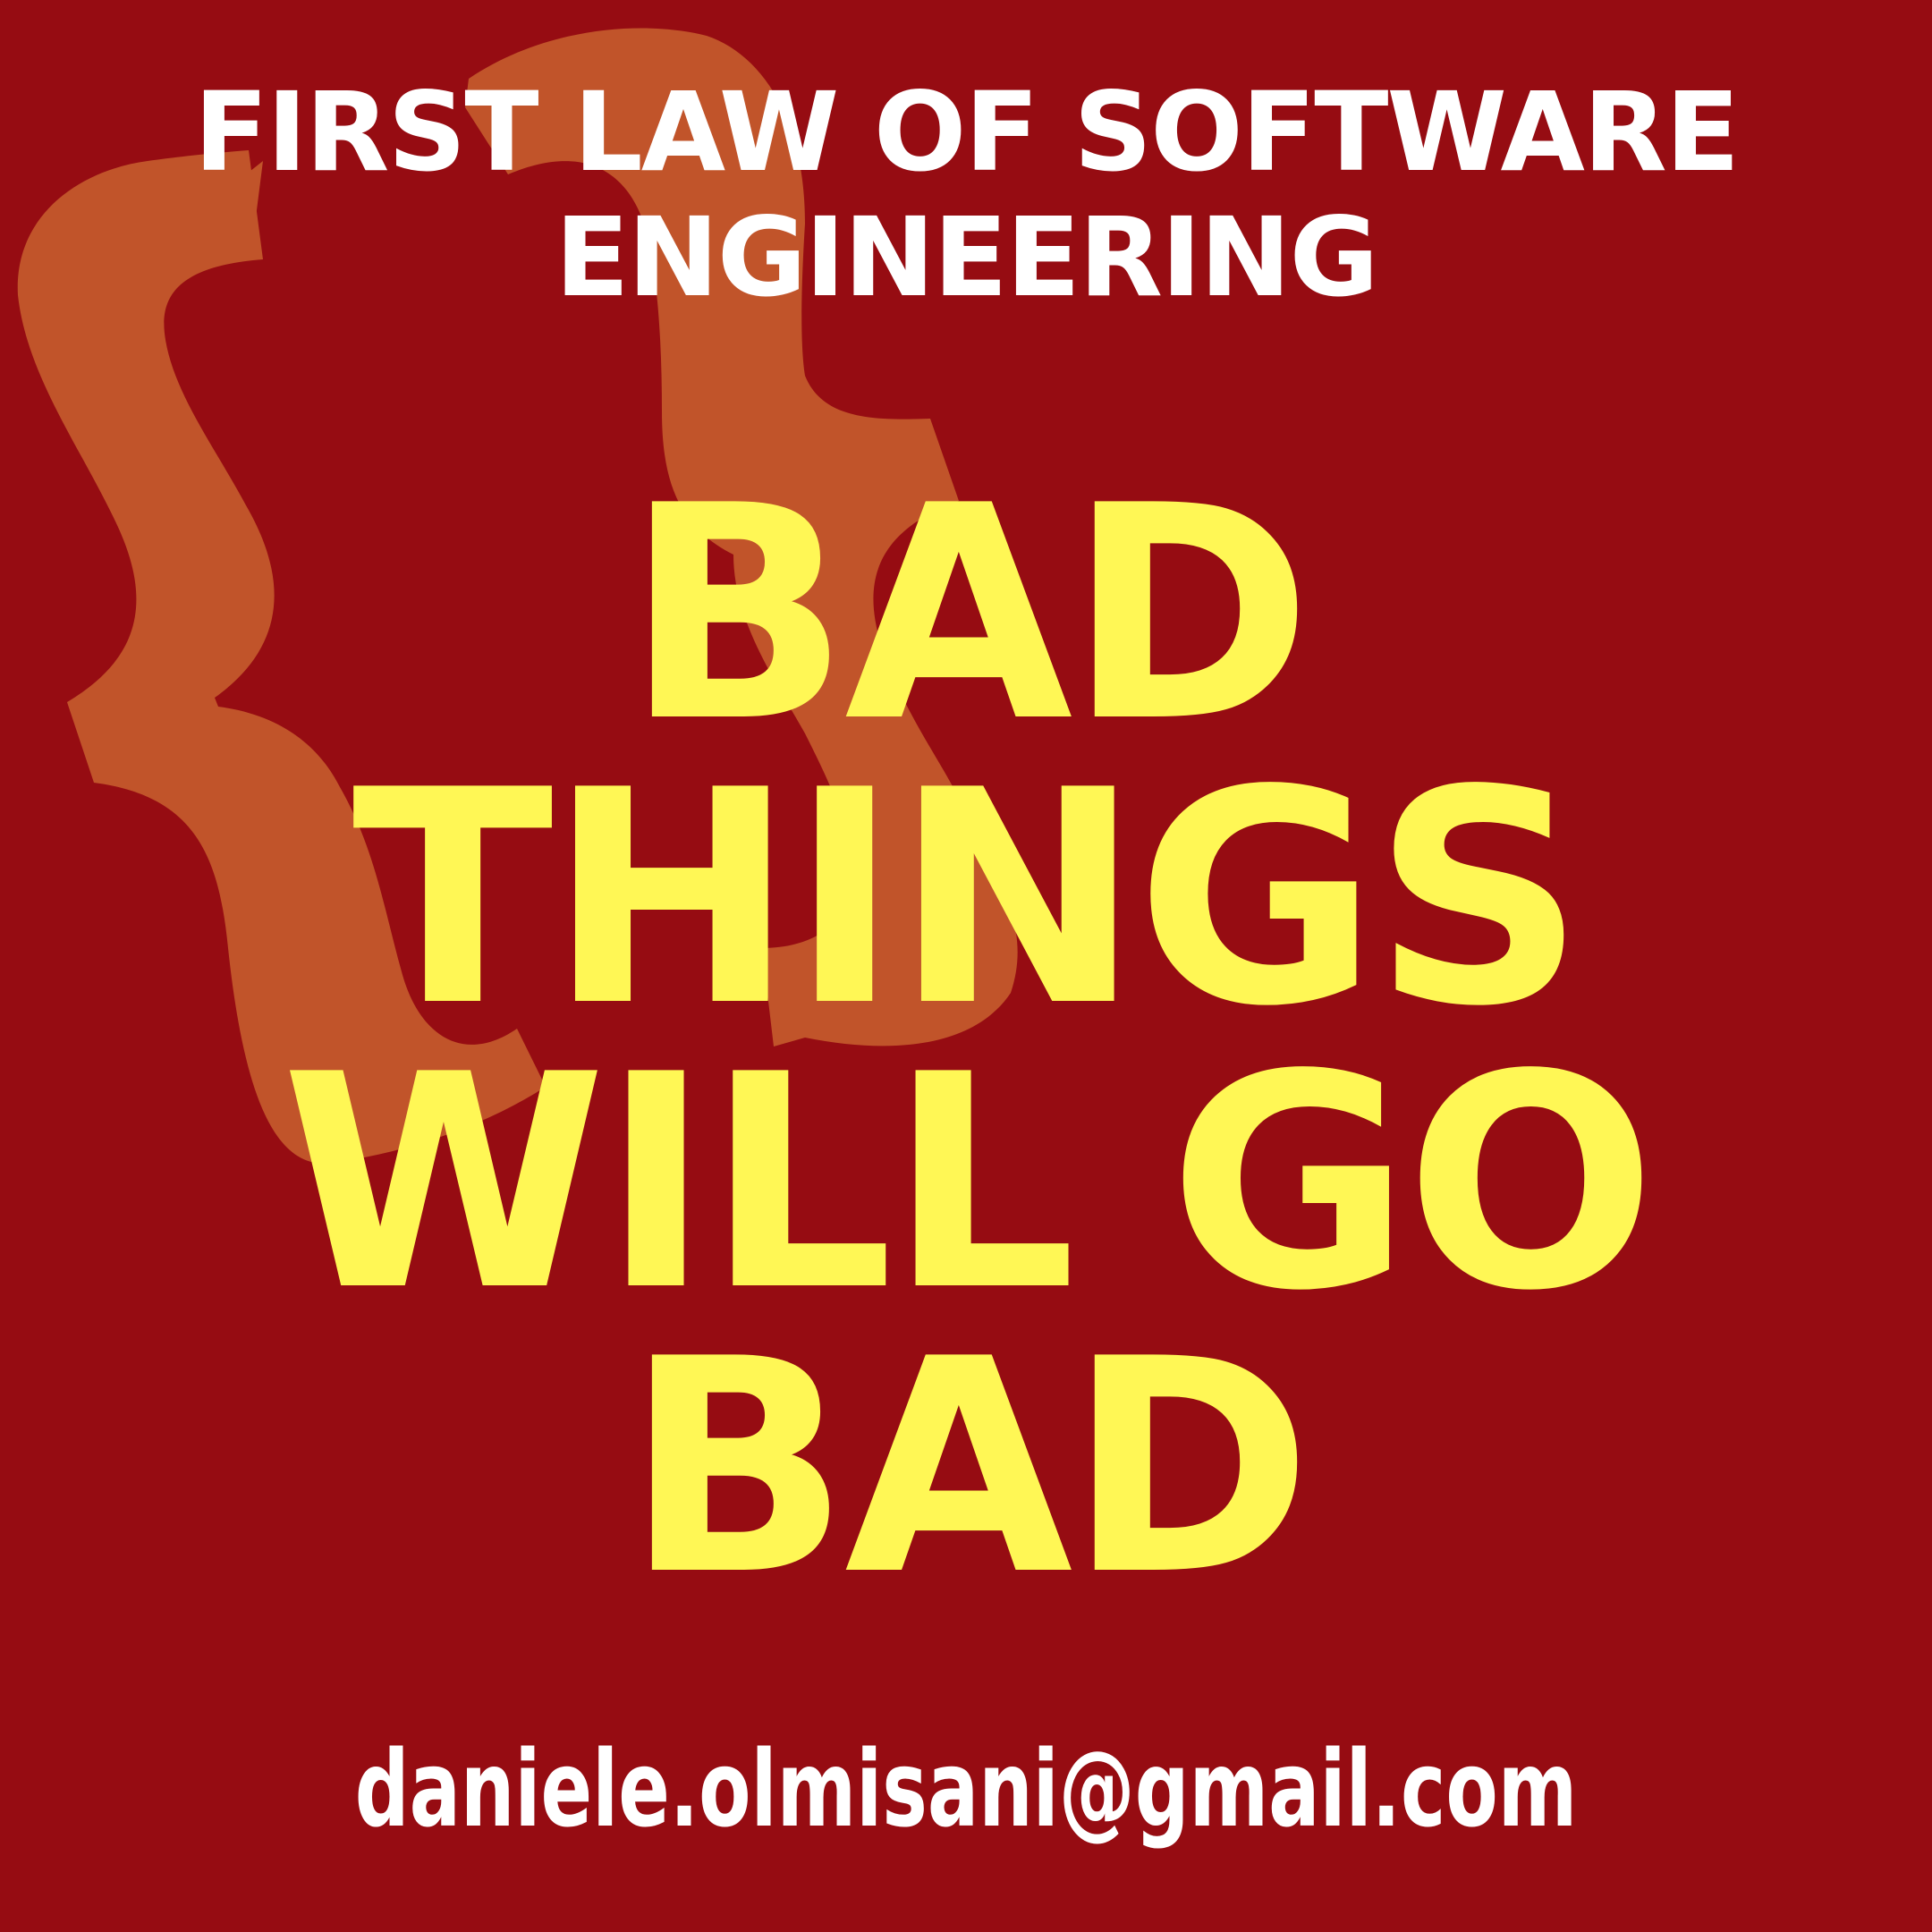  I want to click on headline-line-4: BAD, so click(968, 1468).